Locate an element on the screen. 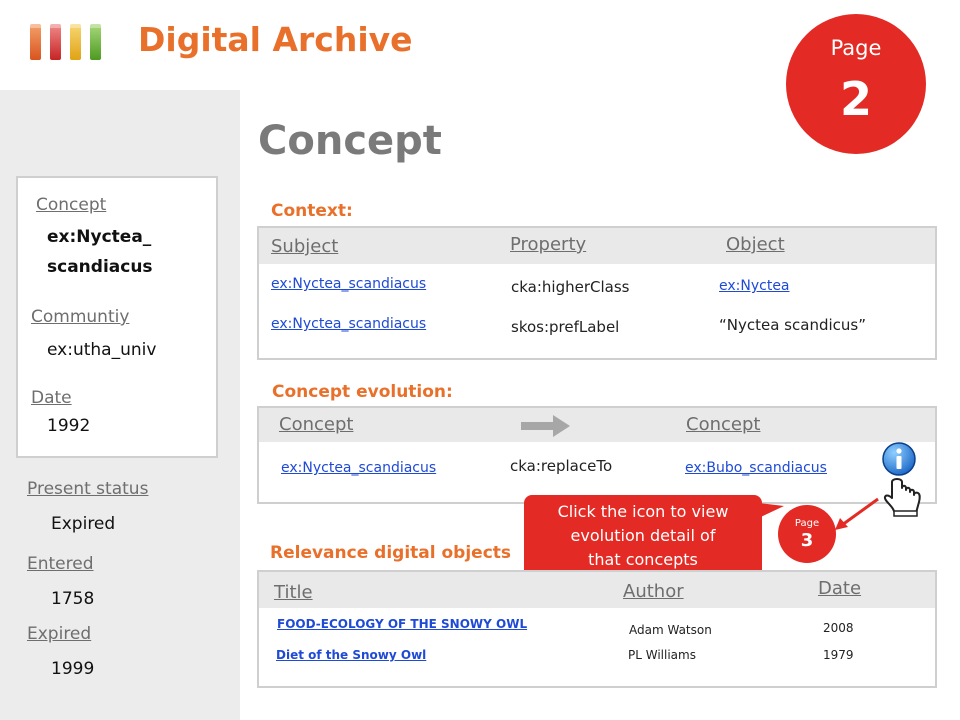  concept-label: Concept is located at coordinates (71, 205).